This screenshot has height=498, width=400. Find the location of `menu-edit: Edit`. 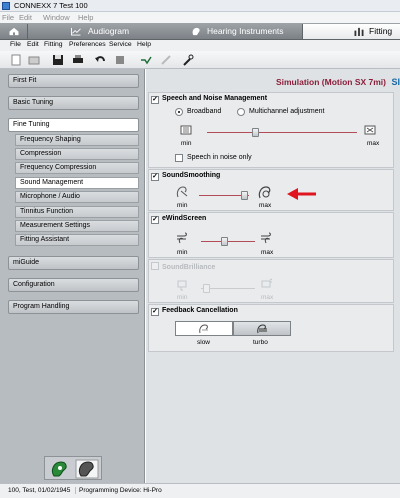

menu-edit: Edit is located at coordinates (33, 44).